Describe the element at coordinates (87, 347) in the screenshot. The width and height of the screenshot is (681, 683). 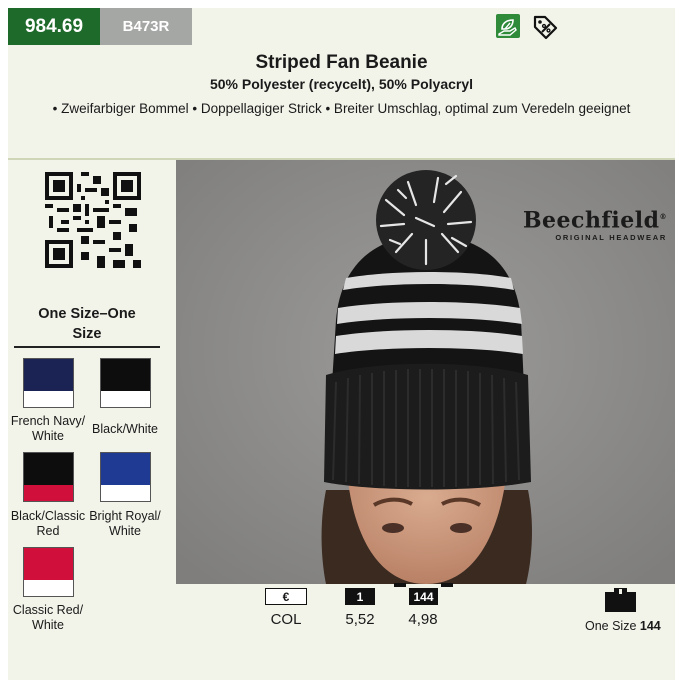
I see `size-rule` at that location.